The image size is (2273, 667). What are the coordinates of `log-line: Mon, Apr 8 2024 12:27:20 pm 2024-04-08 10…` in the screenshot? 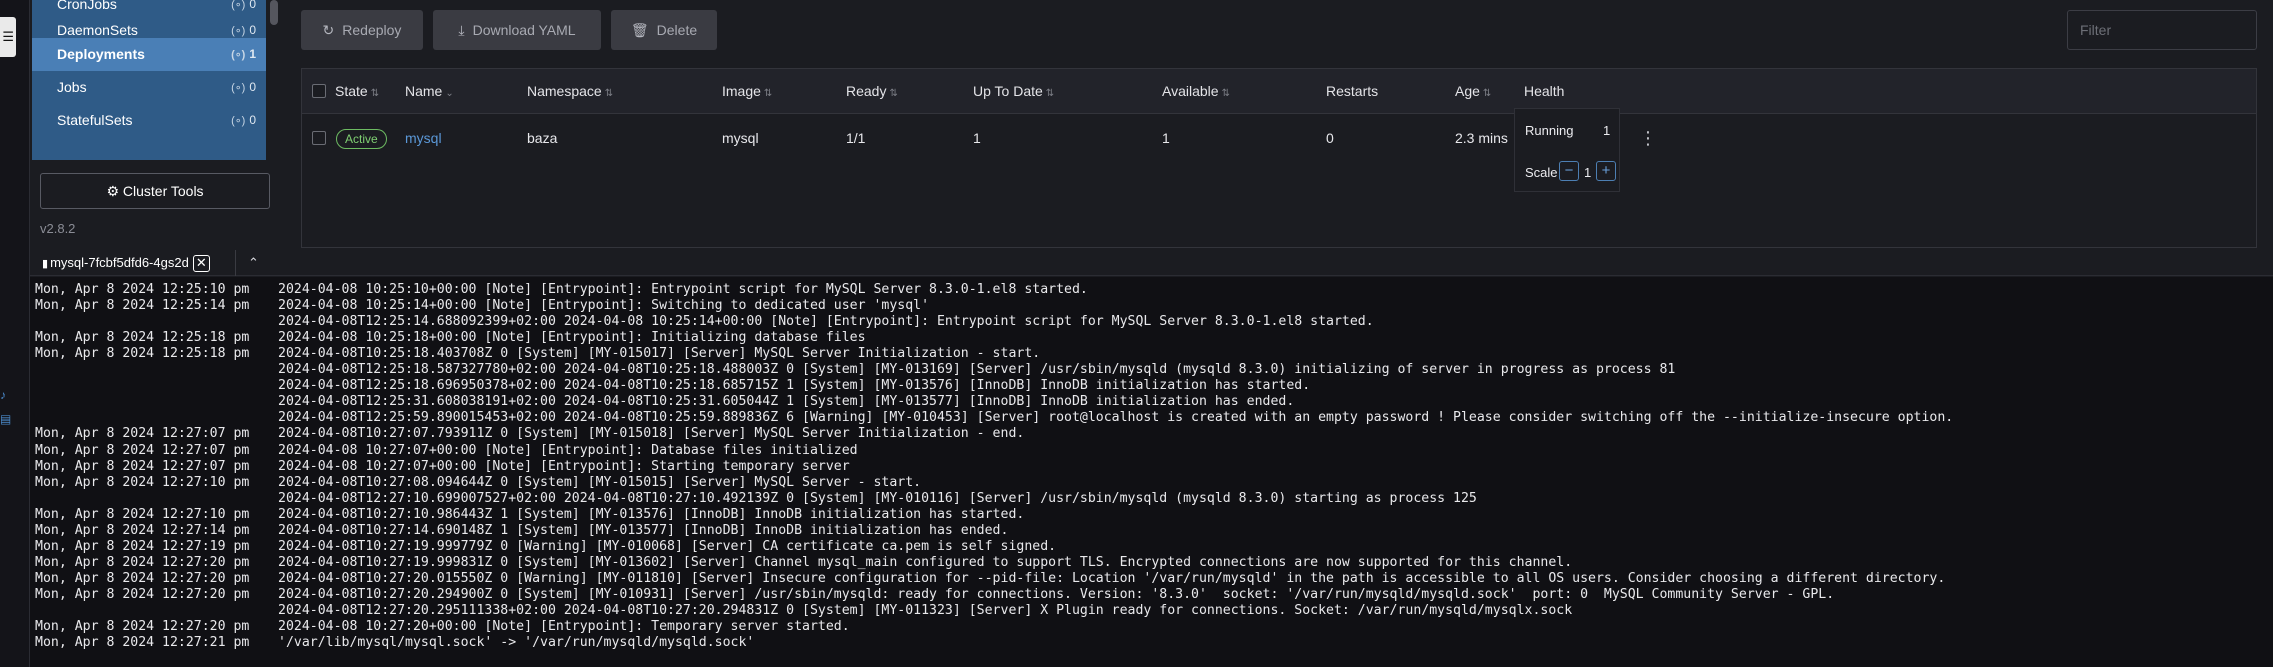 It's located at (442, 627).